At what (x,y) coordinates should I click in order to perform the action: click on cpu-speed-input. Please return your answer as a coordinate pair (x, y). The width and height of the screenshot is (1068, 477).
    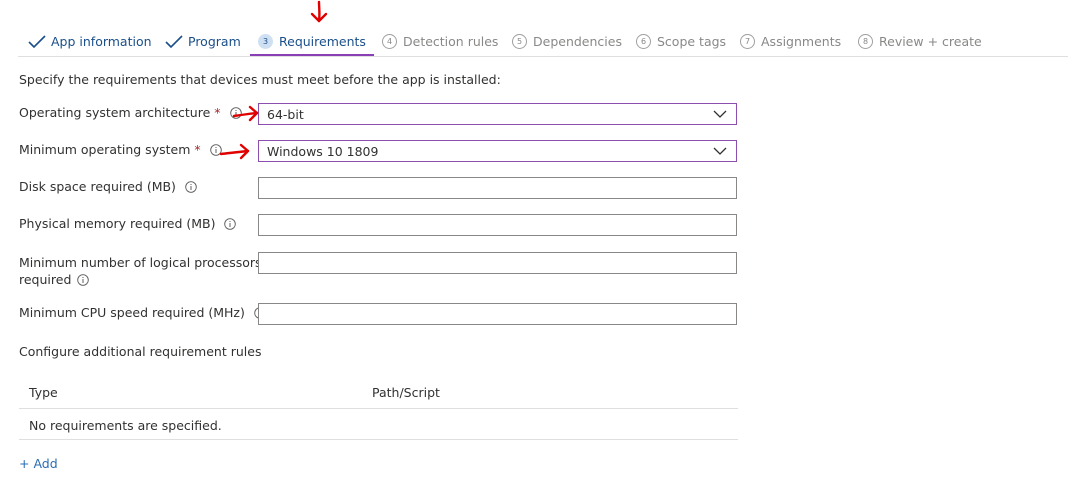
    Looking at the image, I should click on (497, 314).